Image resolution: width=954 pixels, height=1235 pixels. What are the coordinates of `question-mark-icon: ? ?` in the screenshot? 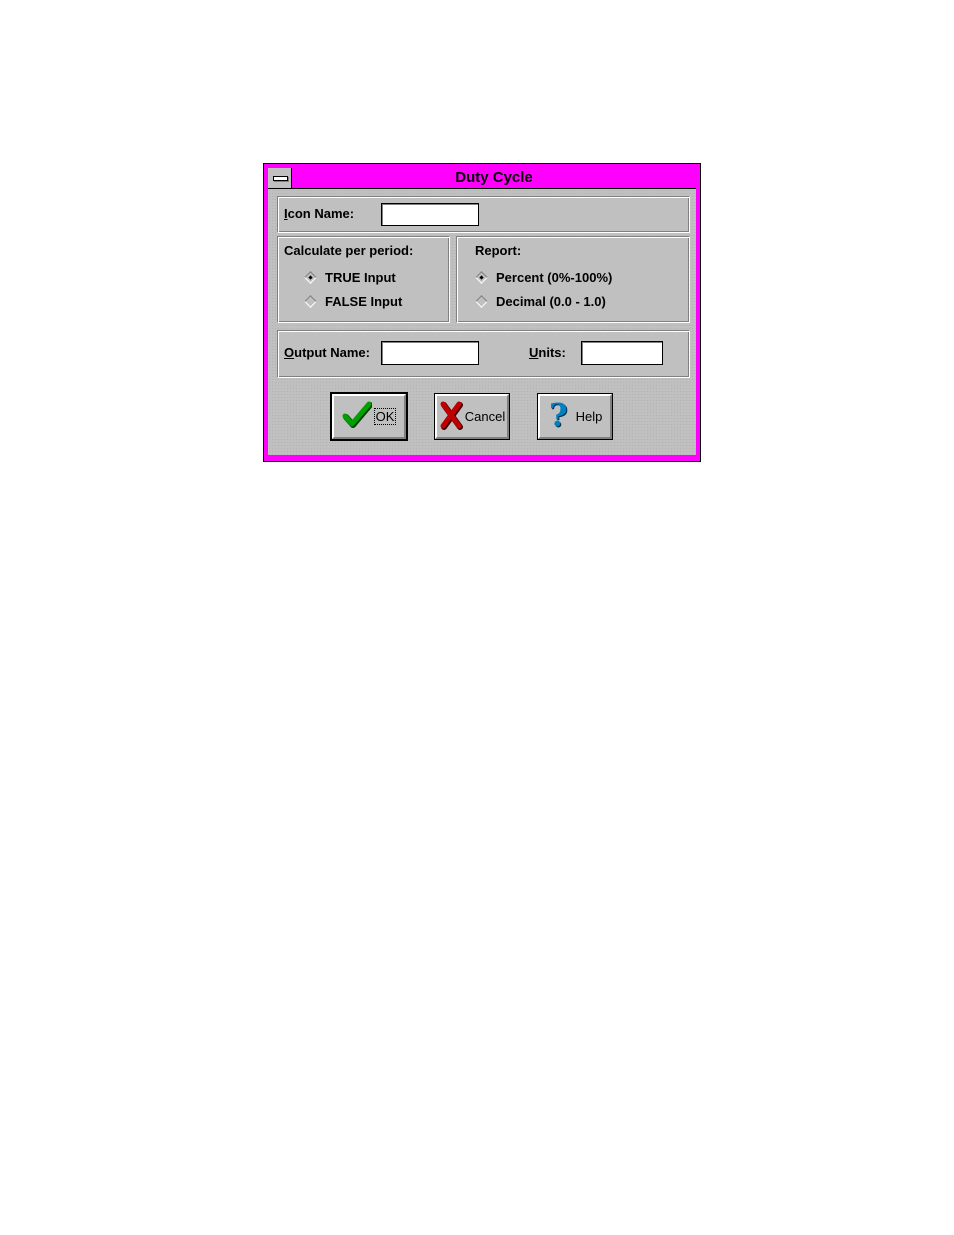 It's located at (559, 415).